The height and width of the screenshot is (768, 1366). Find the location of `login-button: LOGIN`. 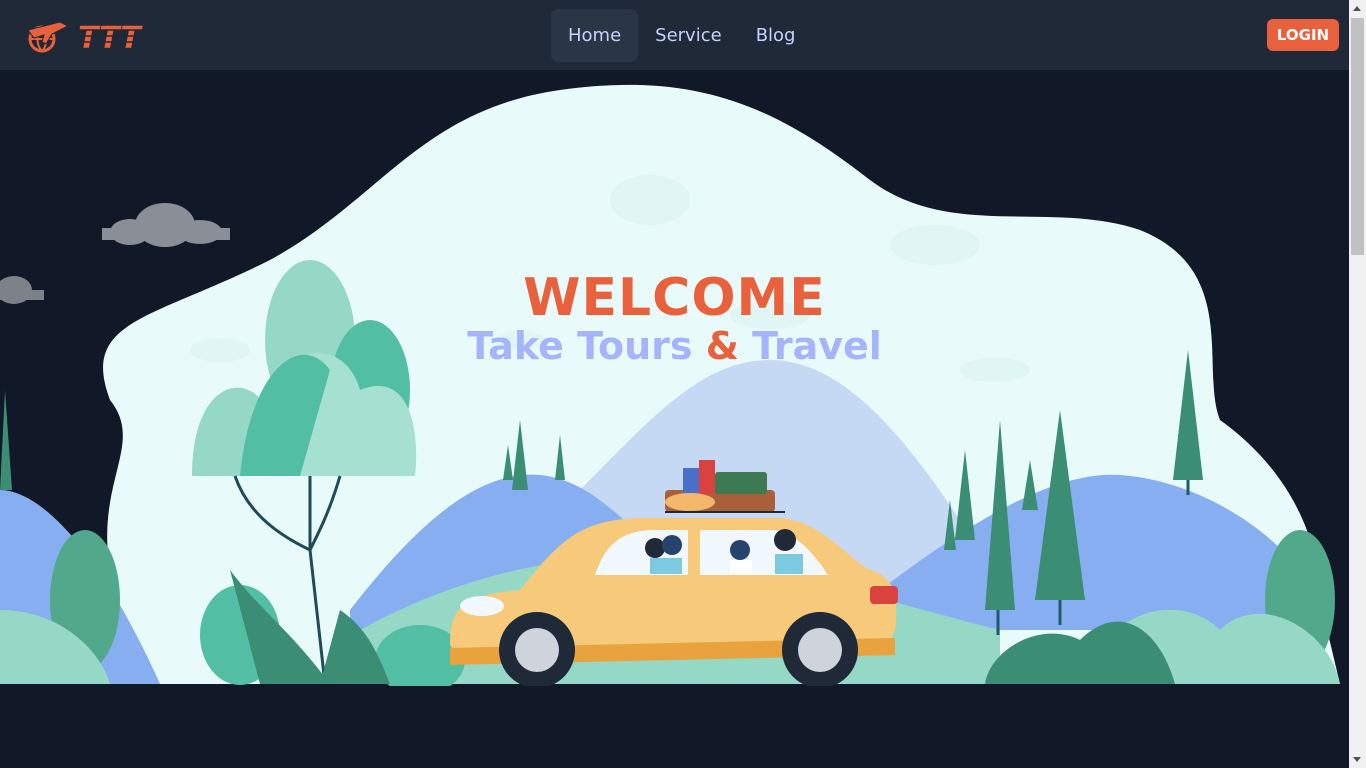

login-button: LOGIN is located at coordinates (1303, 35).